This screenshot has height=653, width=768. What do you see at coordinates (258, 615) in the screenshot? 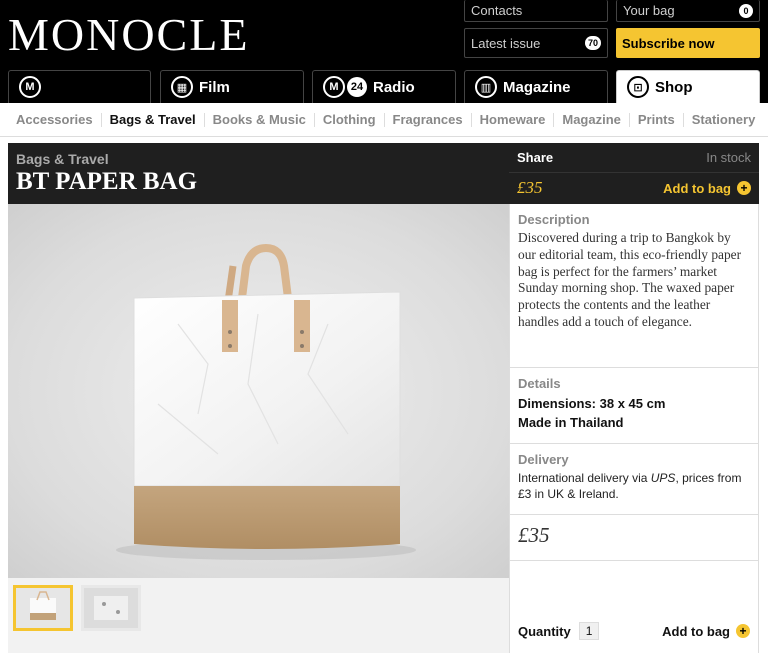
I see `thumbnail-strip` at bounding box center [258, 615].